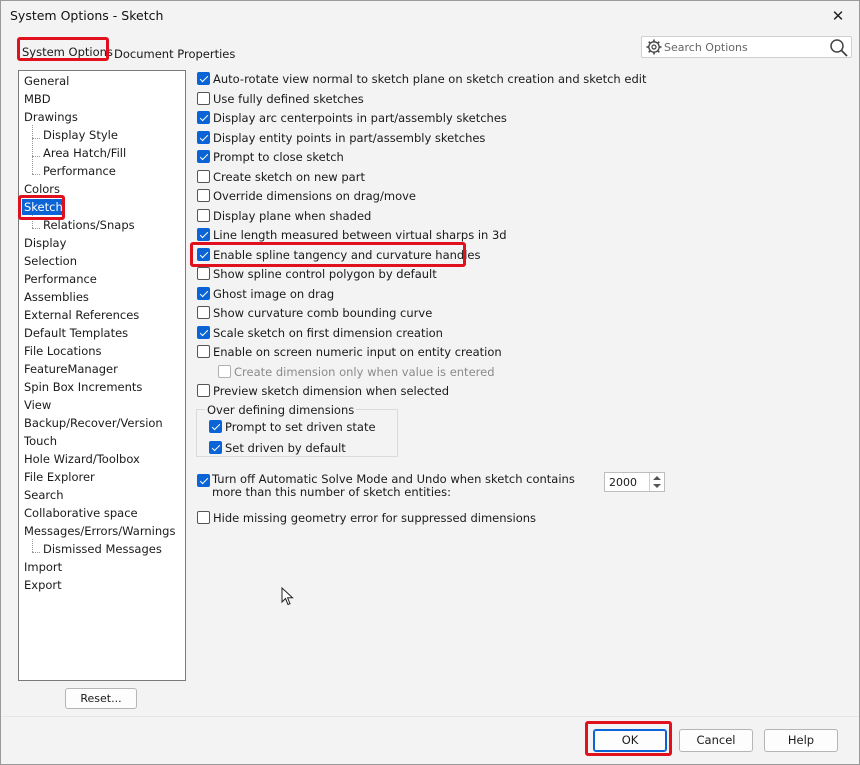  What do you see at coordinates (280, 99) in the screenshot?
I see `option-use-fully-defined: Use fully defined sketches` at bounding box center [280, 99].